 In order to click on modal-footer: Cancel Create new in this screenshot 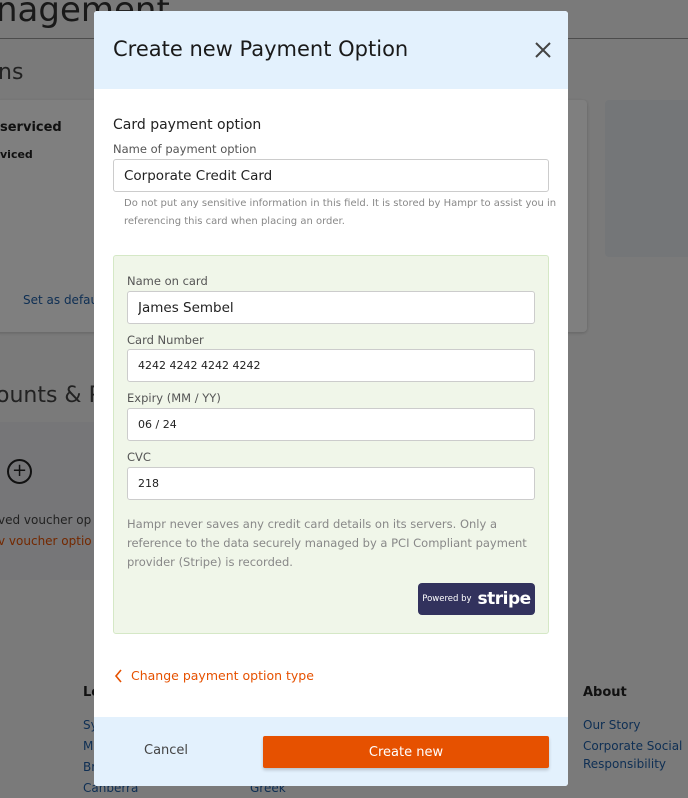, I will do `click(331, 751)`.